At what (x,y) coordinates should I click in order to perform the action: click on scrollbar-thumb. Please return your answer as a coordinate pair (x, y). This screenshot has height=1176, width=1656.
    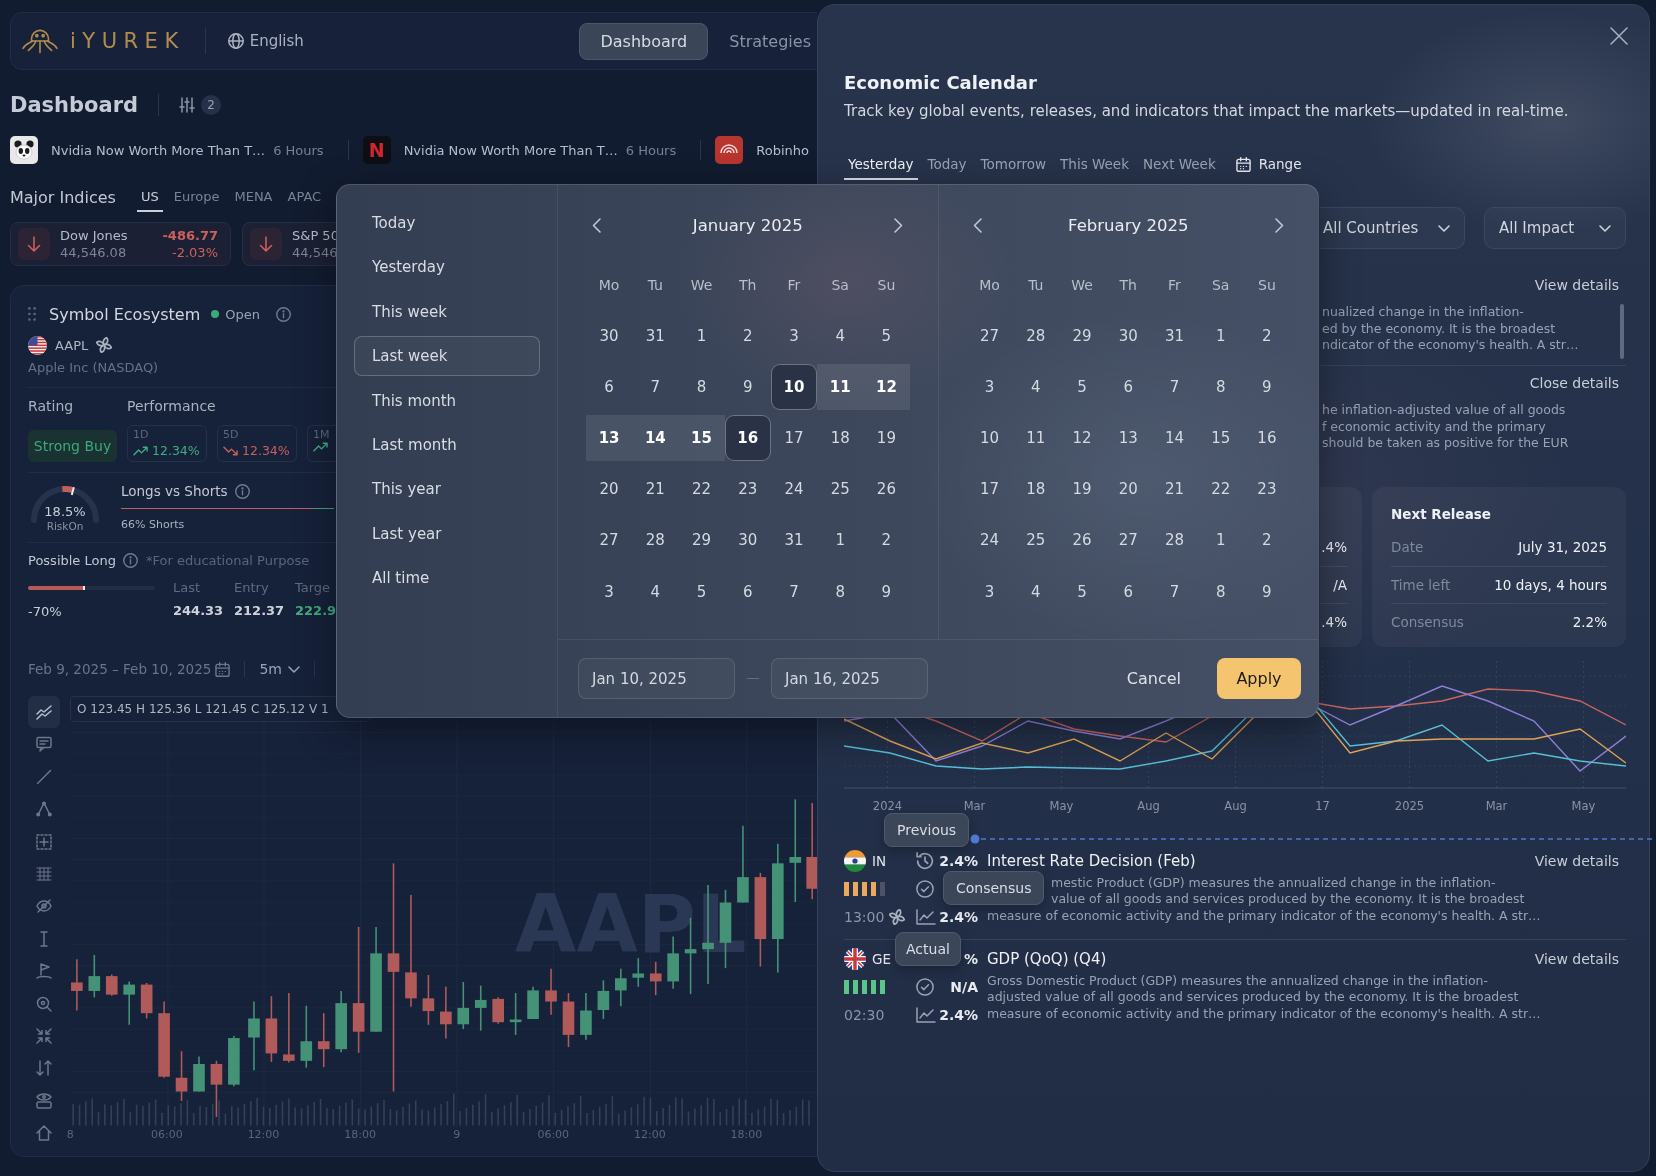
    Looking at the image, I should click on (1622, 331).